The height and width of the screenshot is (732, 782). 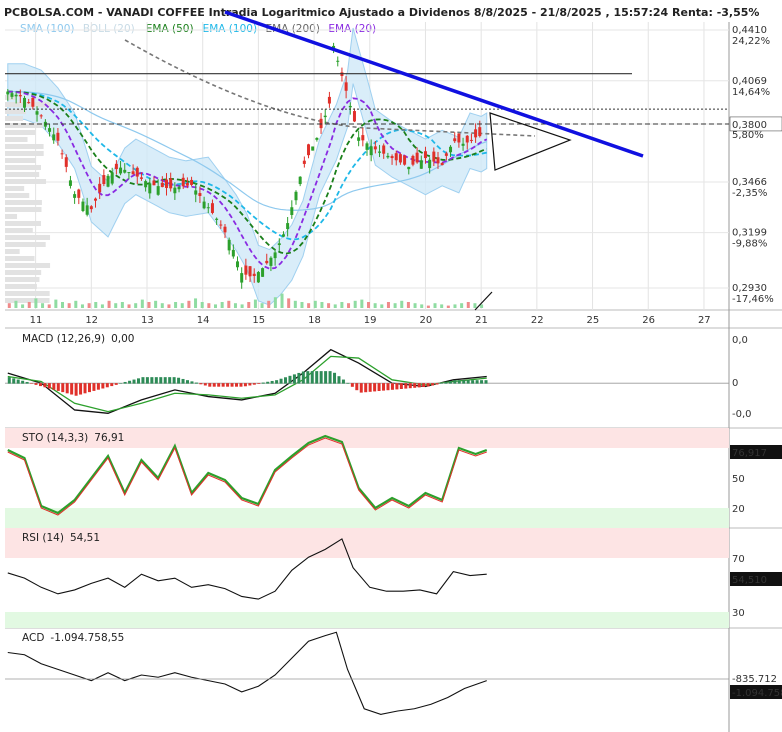 What do you see at coordinates (367, 620) in the screenshot?
I see `rsi-oversold-band` at bounding box center [367, 620].